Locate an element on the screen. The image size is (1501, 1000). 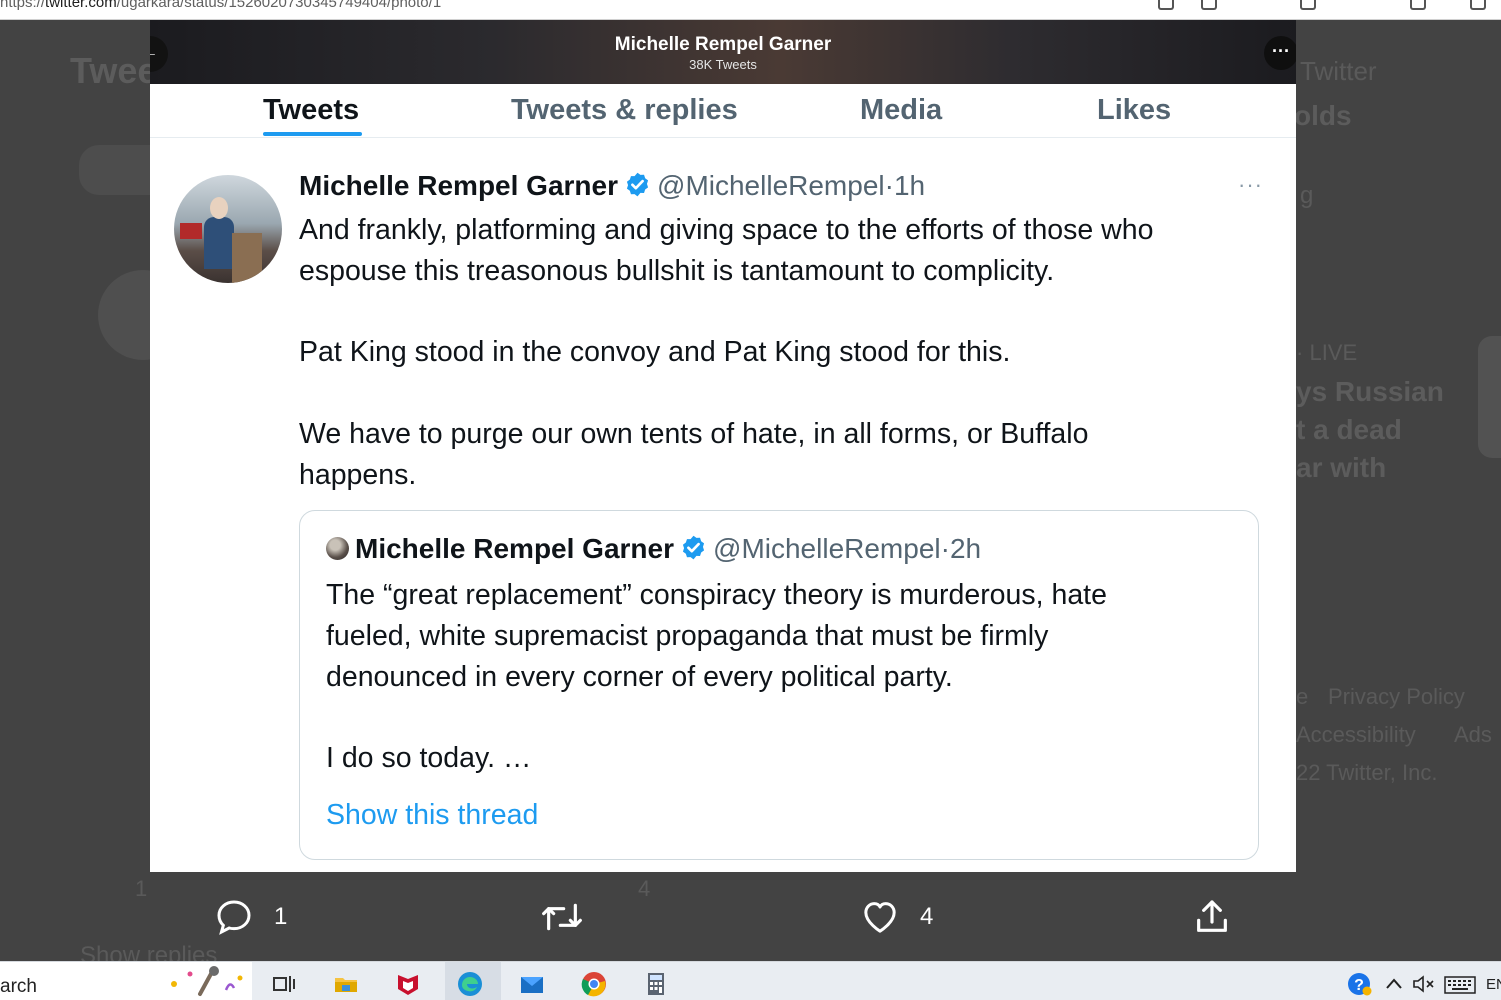
tab-tweets-replies: Tweets & replies is located at coordinates (624, 110).